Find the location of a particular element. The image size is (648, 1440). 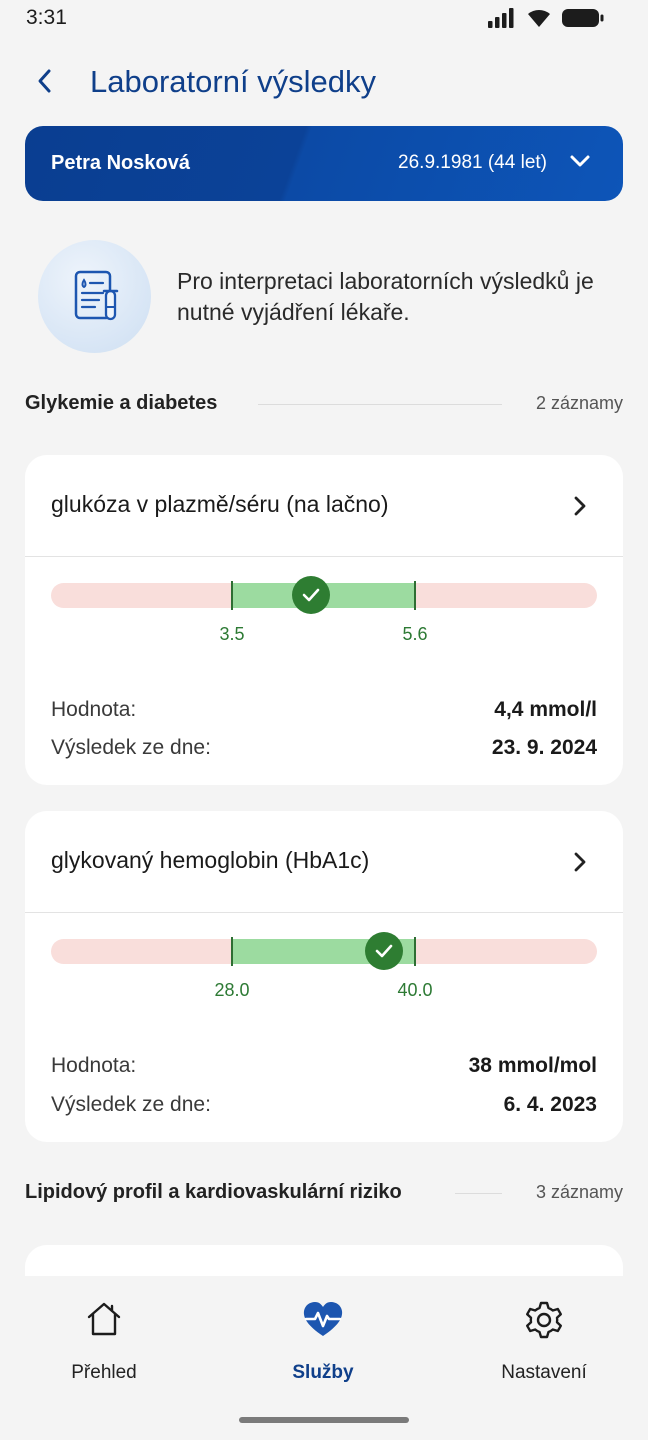

wifi-icon is located at coordinates (539, 20).